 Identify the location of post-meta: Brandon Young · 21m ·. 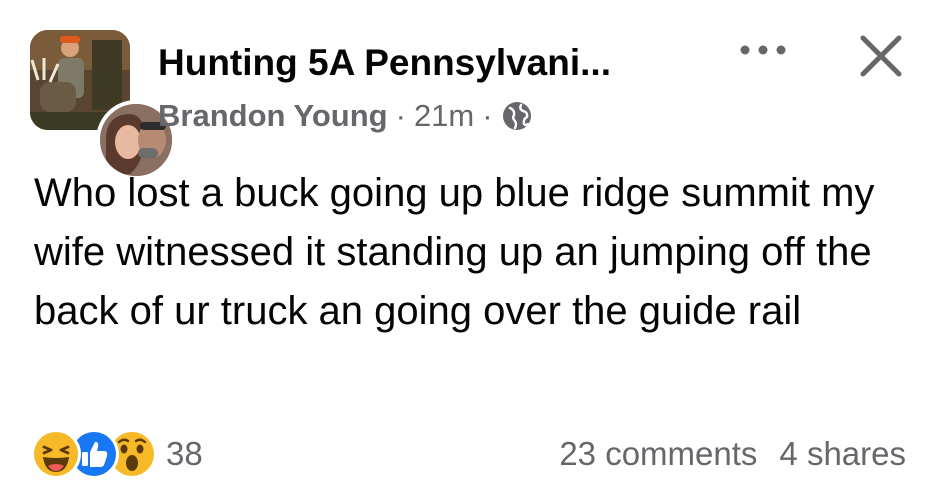
(345, 116).